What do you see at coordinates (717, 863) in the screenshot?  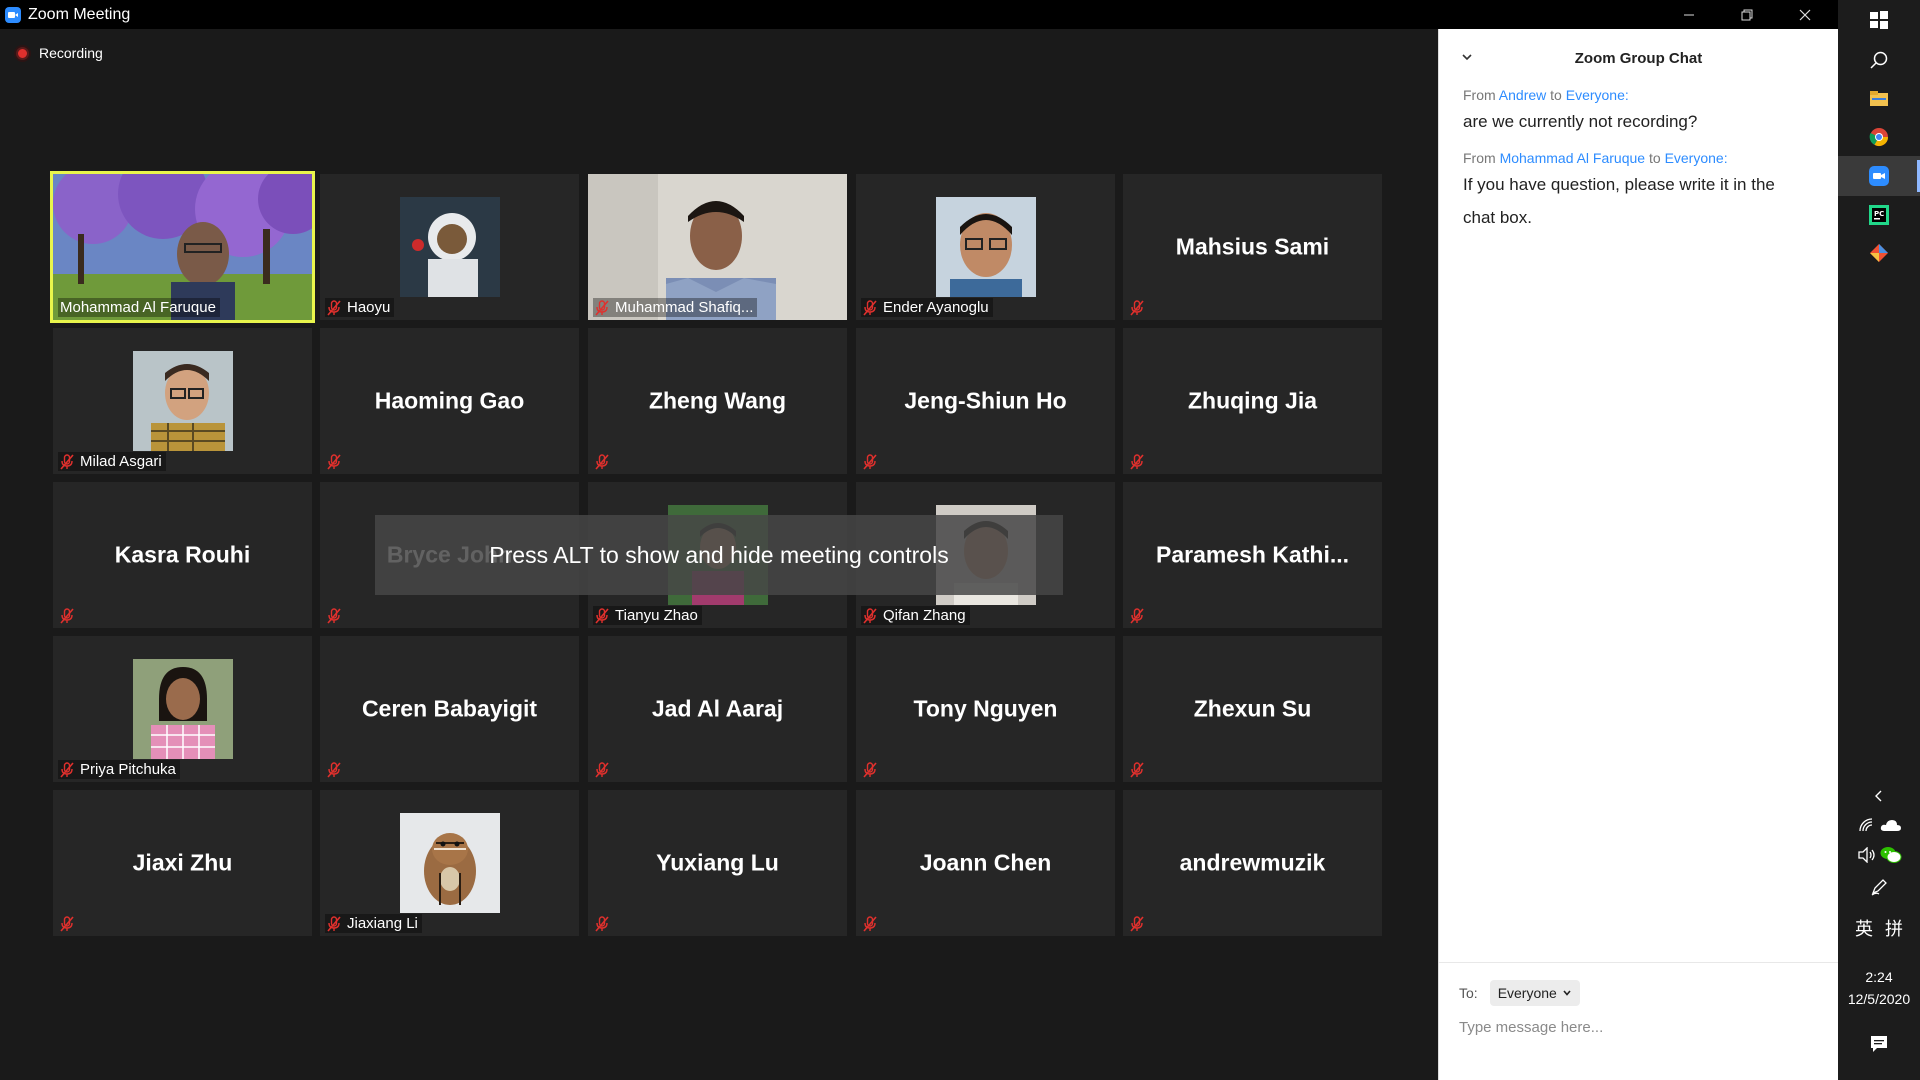 I see `participant-tile: Yuxiang Lu` at bounding box center [717, 863].